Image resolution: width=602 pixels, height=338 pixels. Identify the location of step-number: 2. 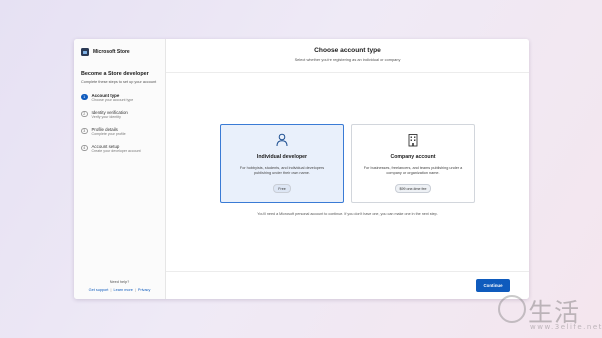
(84, 114).